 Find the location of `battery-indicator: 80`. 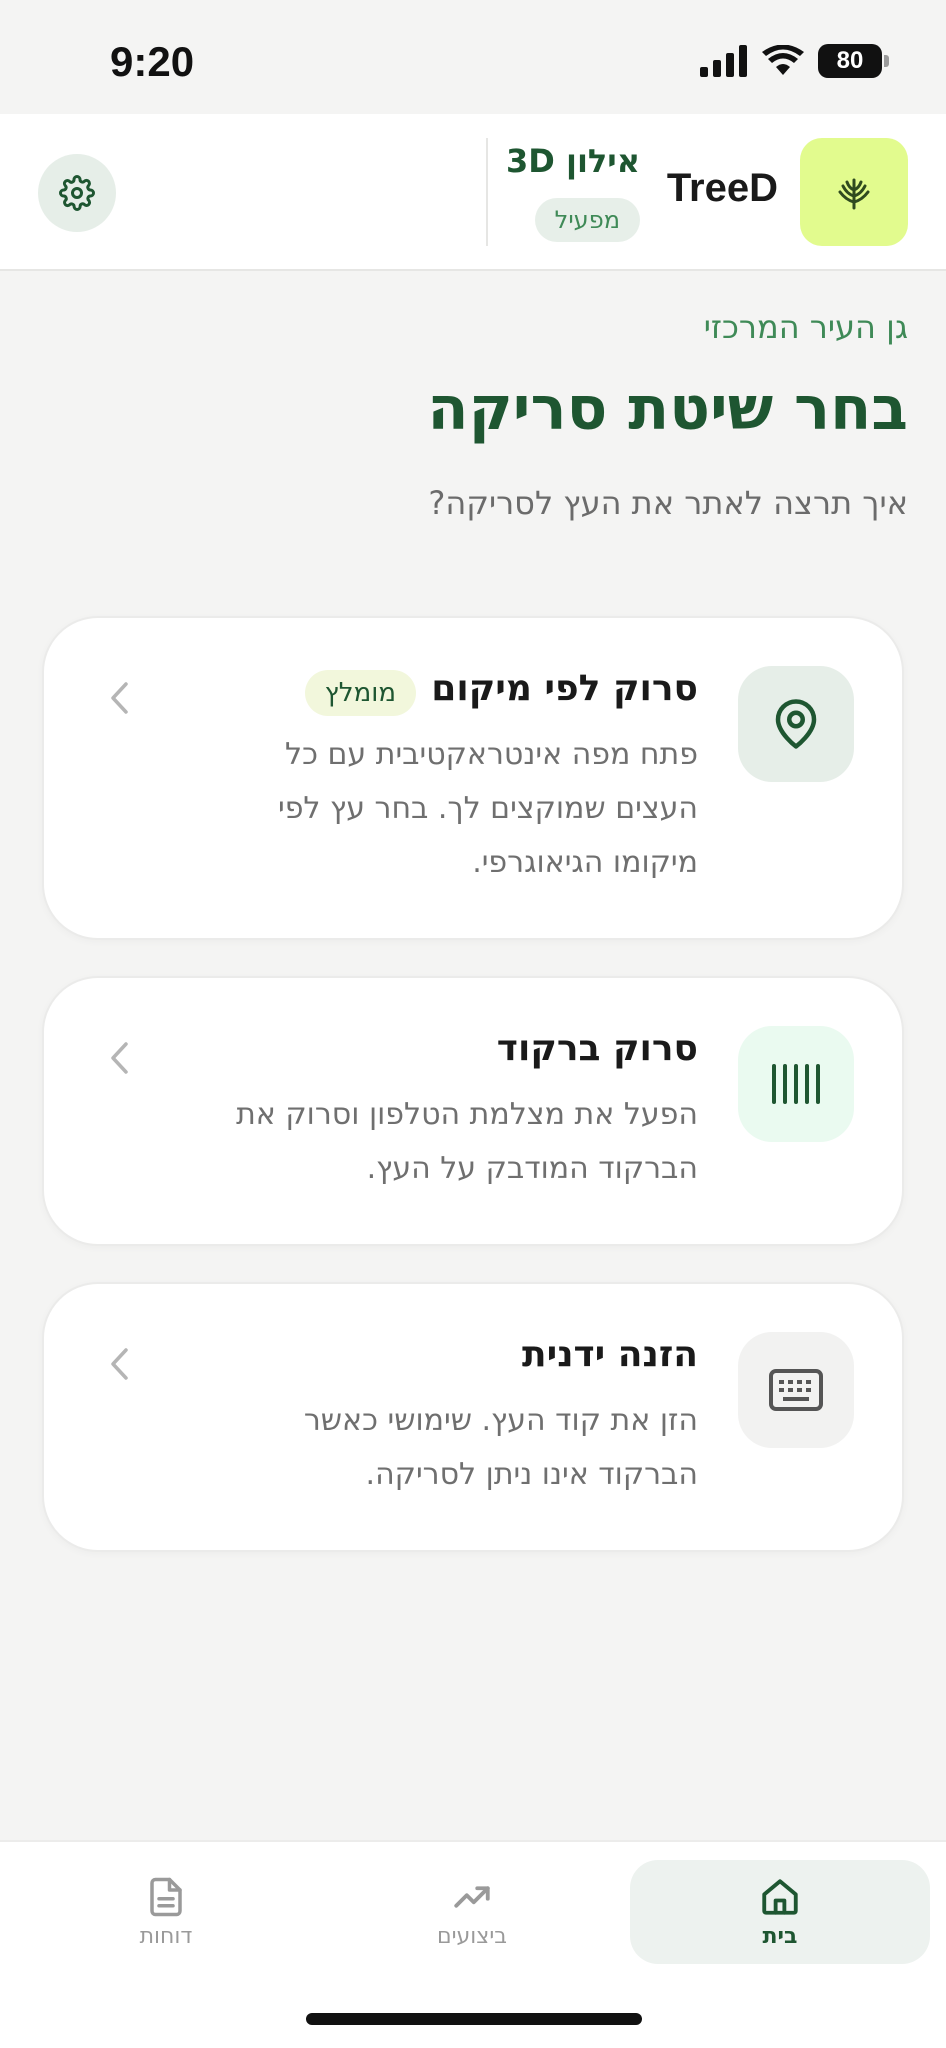

battery-indicator: 80 is located at coordinates (853, 61).